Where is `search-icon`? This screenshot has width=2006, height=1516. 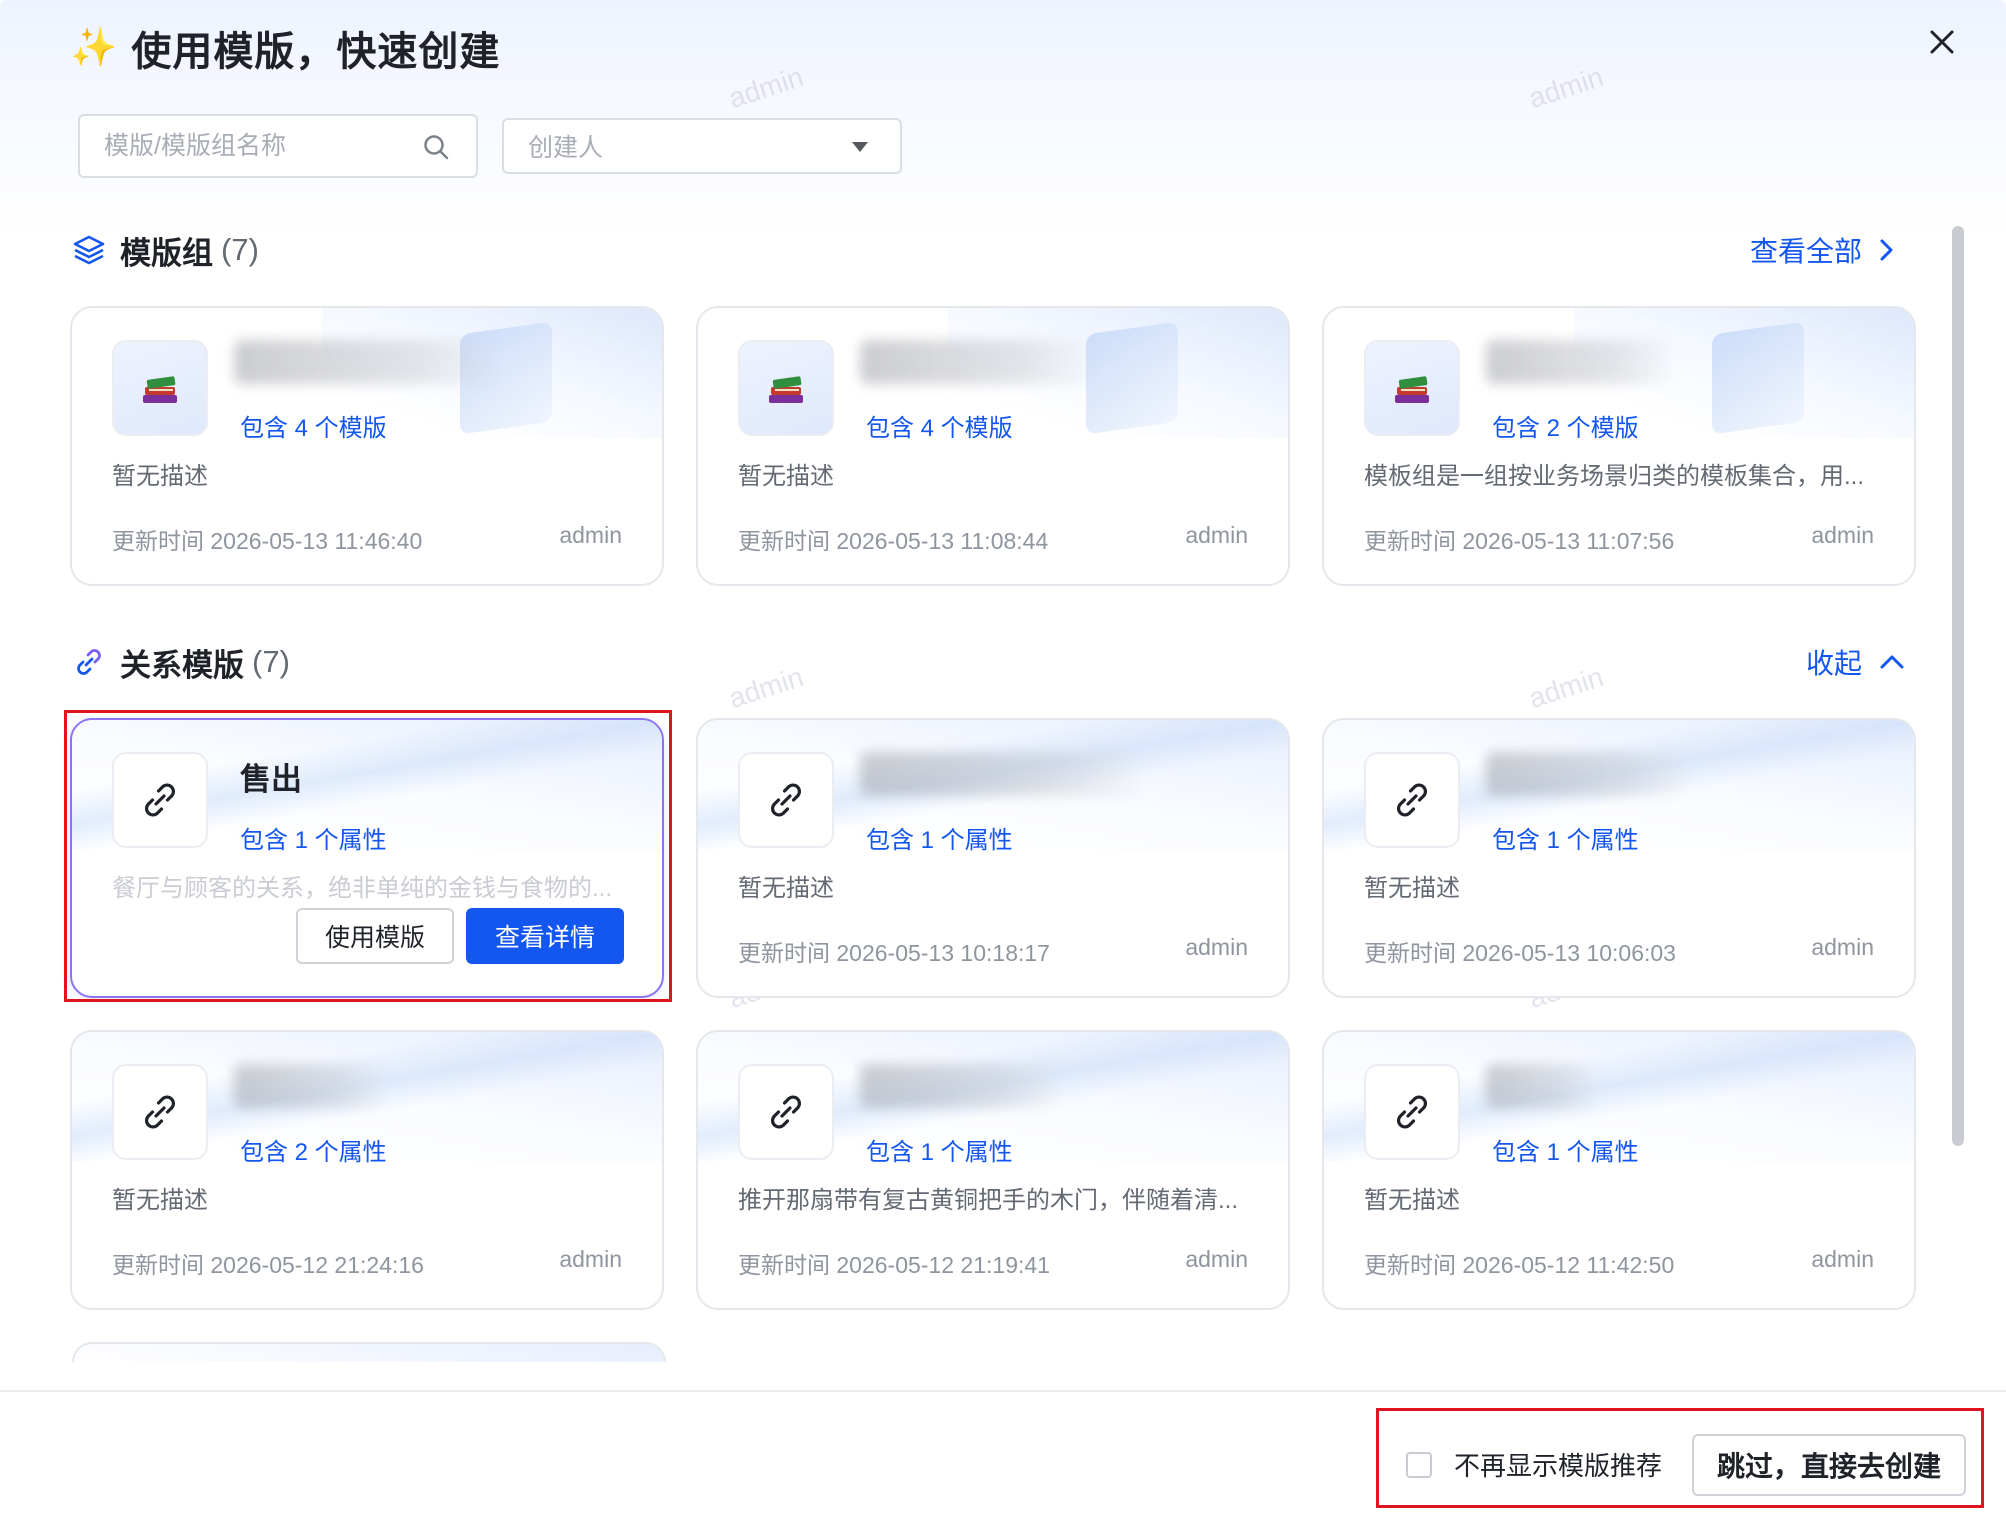
search-icon is located at coordinates (436, 147).